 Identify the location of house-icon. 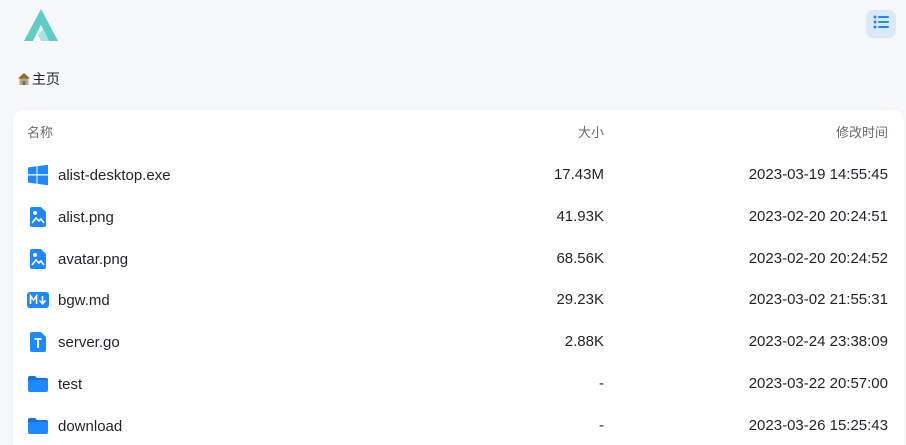
(24, 79).